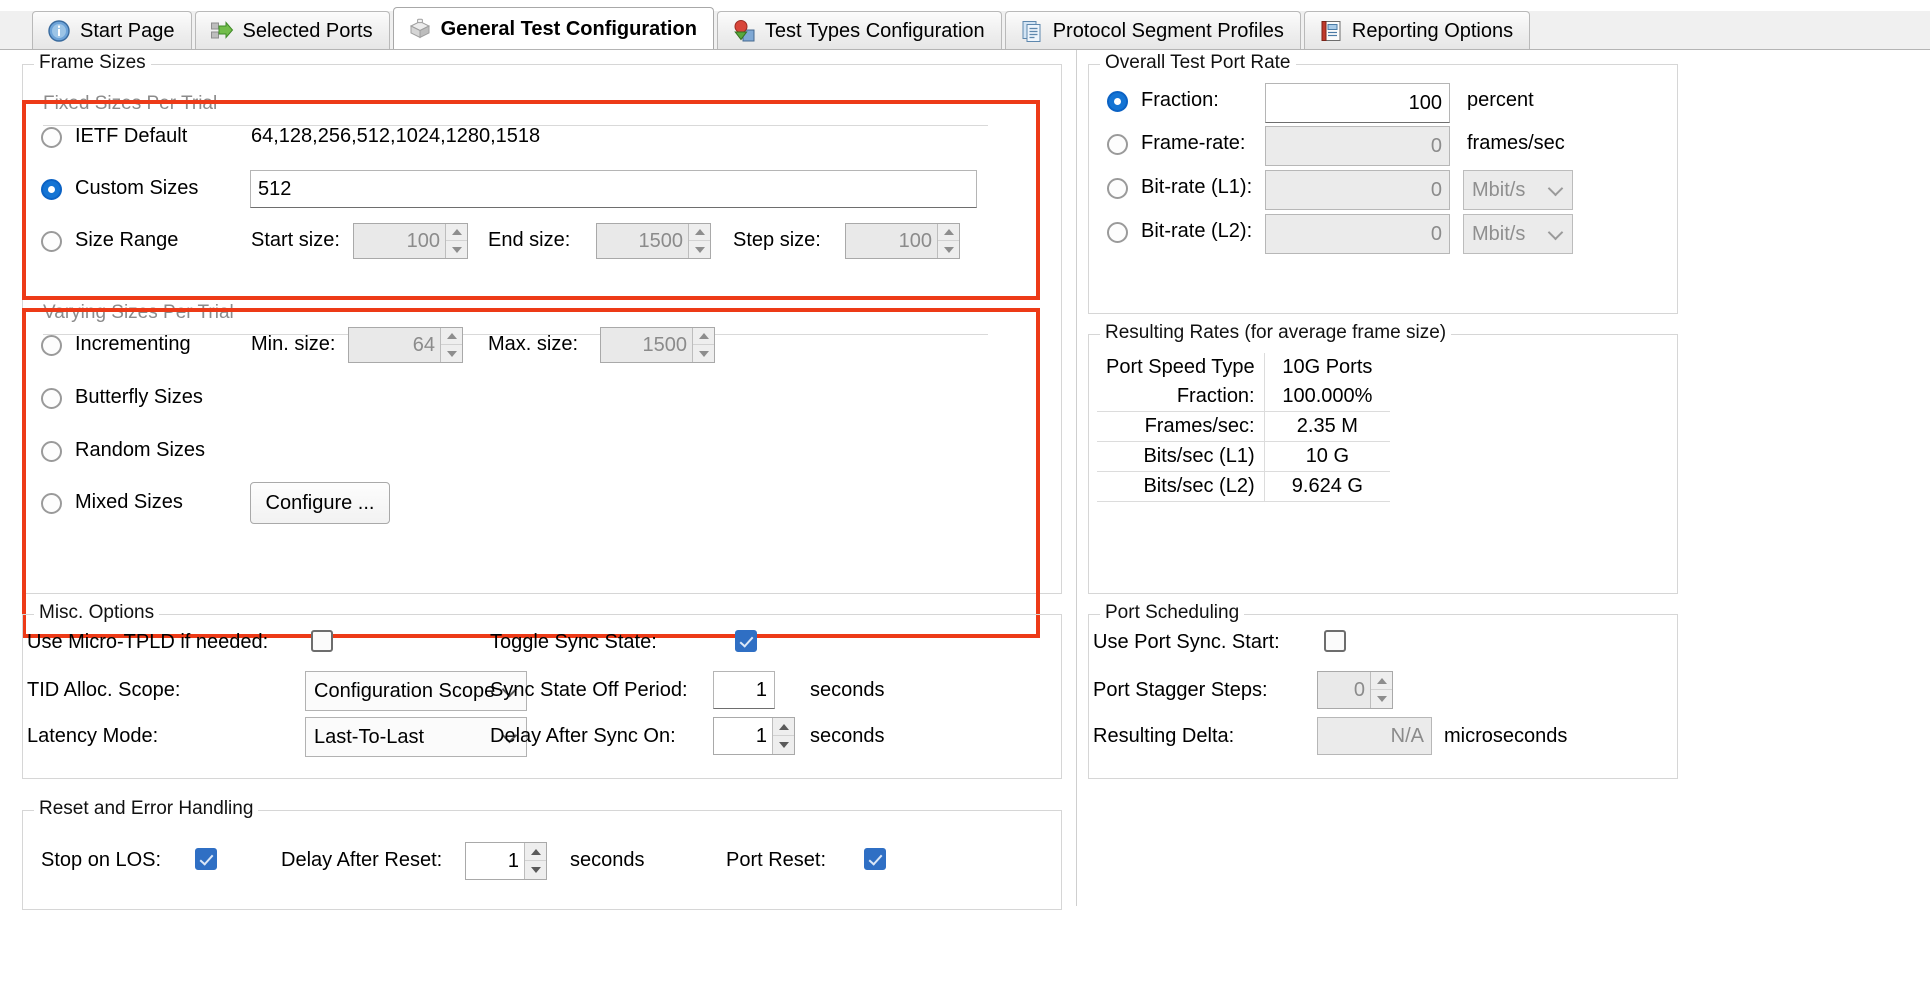 The width and height of the screenshot is (1930, 1006). Describe the element at coordinates (405, 345) in the screenshot. I see `min-size-stepper: 64` at that location.